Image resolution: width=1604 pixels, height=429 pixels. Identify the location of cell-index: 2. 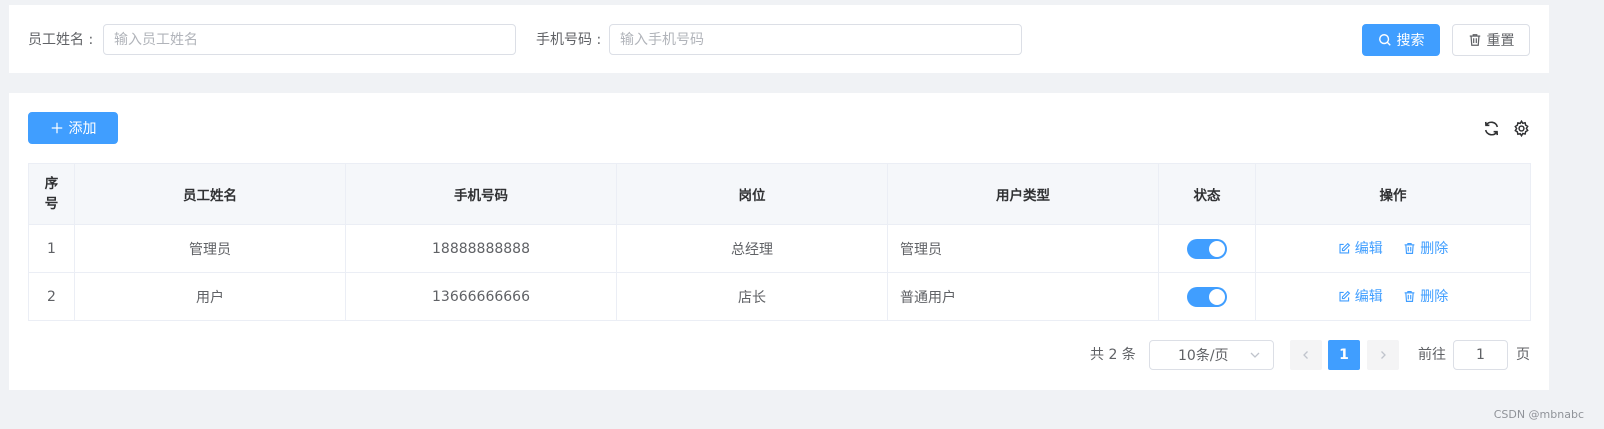
(51, 296).